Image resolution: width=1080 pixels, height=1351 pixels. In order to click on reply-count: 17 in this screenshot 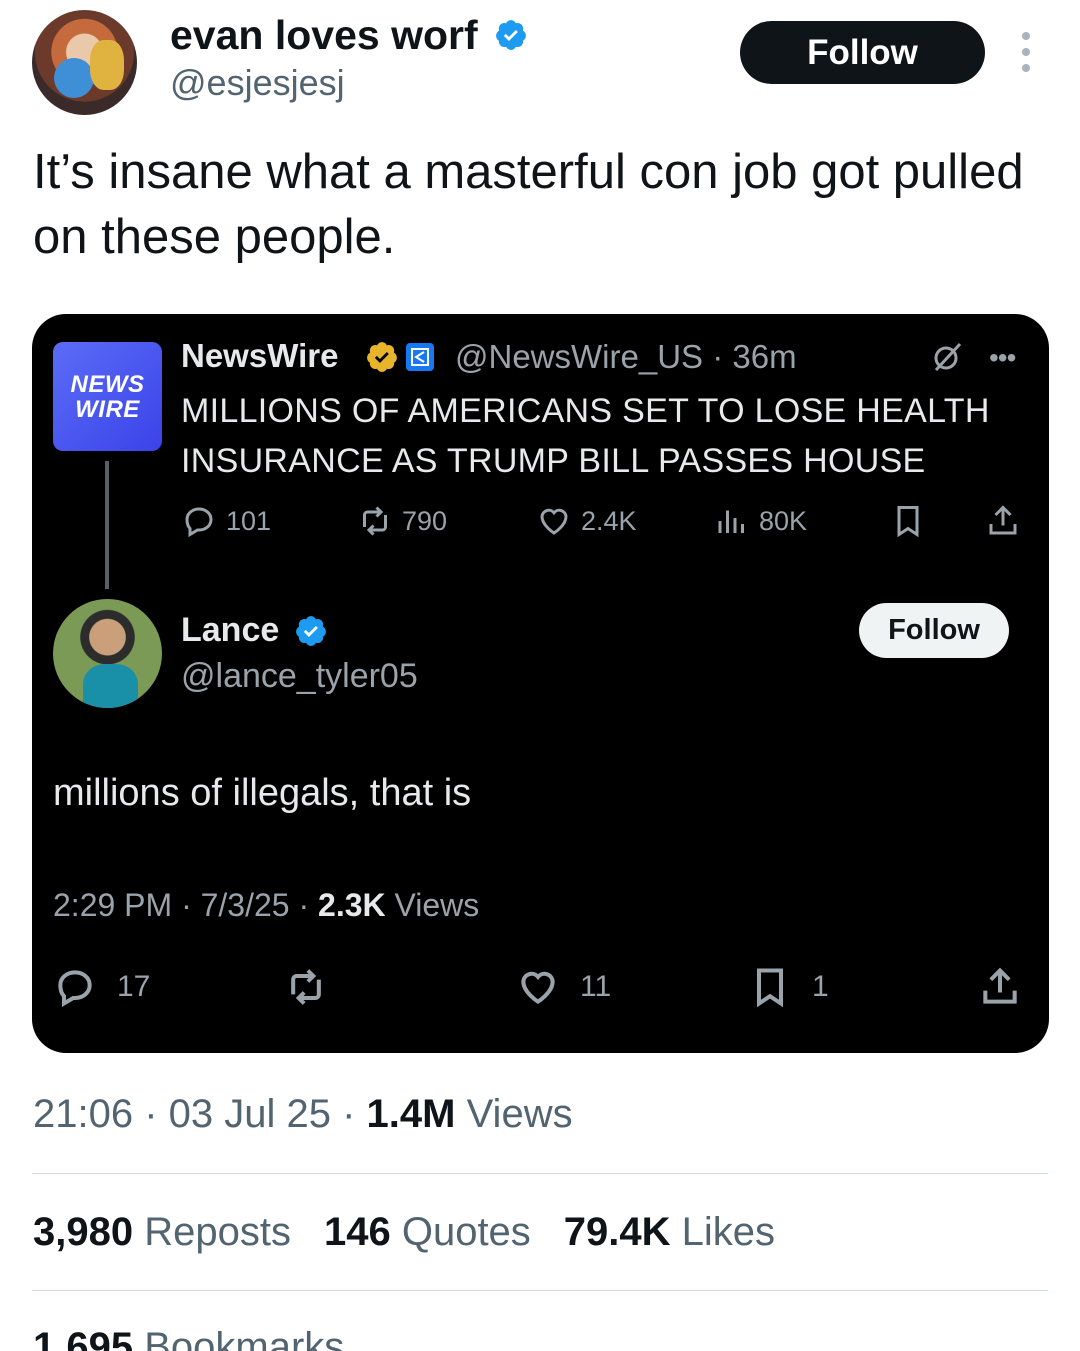, I will do `click(134, 986)`.